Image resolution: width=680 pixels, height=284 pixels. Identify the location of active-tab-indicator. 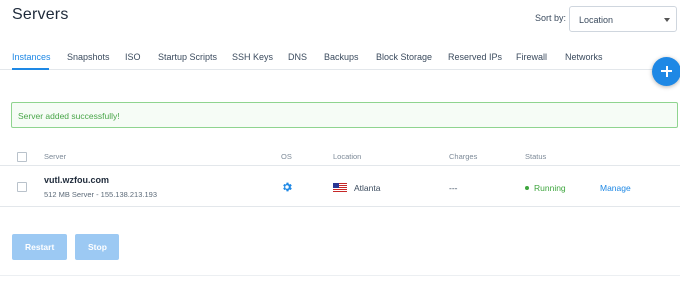
(30, 69).